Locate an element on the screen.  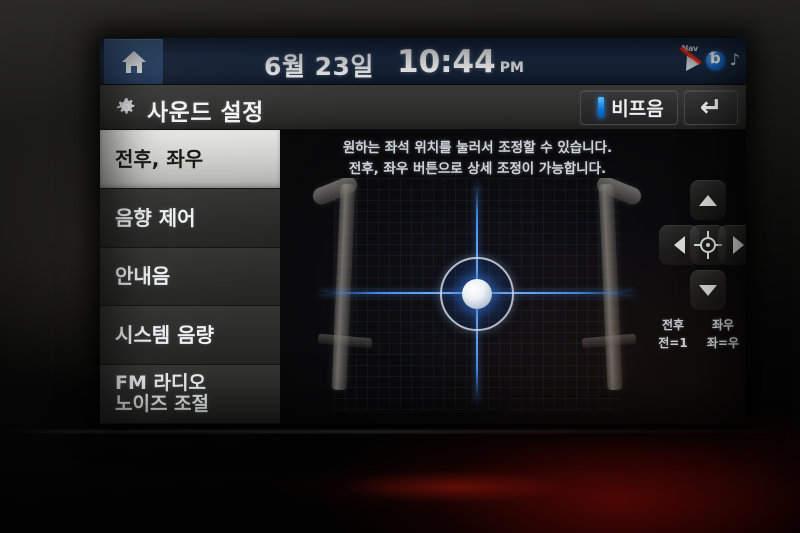
settings-sidebar: 전후, 좌우 음향 제어 안내음 시스템 음량 FM 라디오 노이즈 조절 is located at coordinates (190, 277).